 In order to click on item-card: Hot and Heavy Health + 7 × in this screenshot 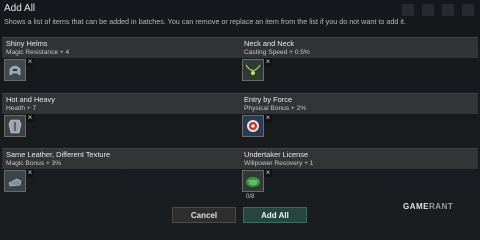, I will do `click(121, 115)`.